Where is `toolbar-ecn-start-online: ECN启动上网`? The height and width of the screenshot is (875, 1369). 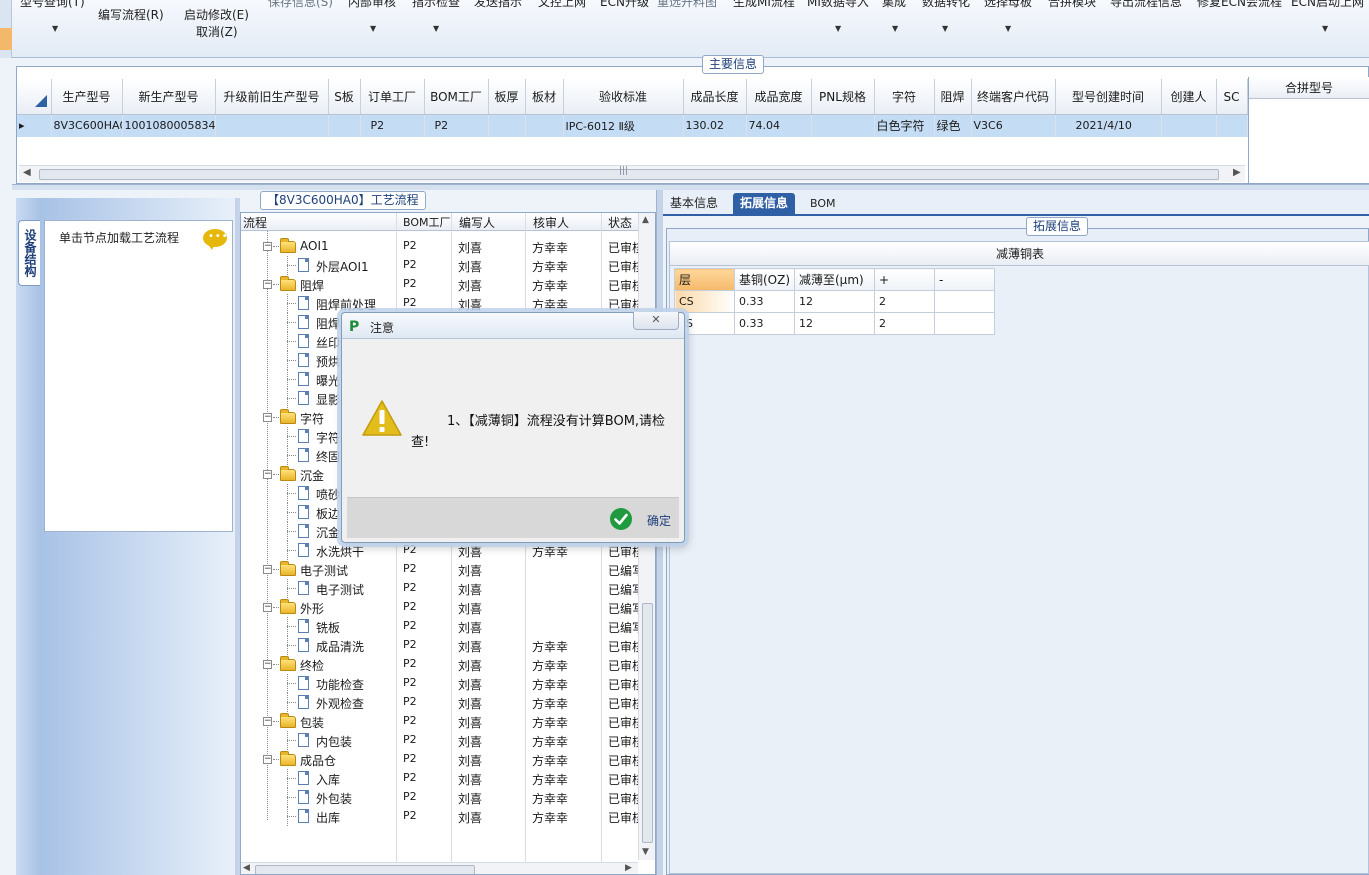
toolbar-ecn-start-online: ECN启动上网 is located at coordinates (1327, 5).